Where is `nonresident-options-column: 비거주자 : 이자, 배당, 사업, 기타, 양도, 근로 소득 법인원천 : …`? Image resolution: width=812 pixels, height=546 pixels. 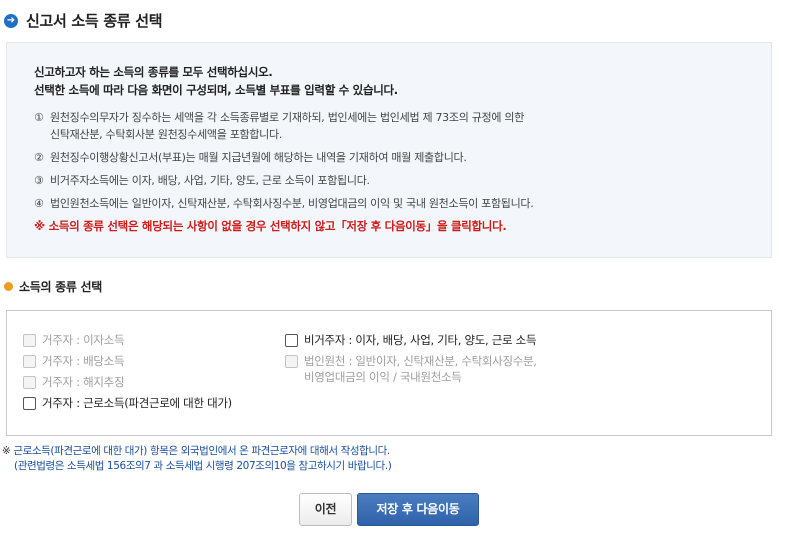
nonresident-options-column: 비거주자 : 이자, 배당, 사업, 기타, 양도, 근로 소득 법인원천 : … is located at coordinates (411, 361).